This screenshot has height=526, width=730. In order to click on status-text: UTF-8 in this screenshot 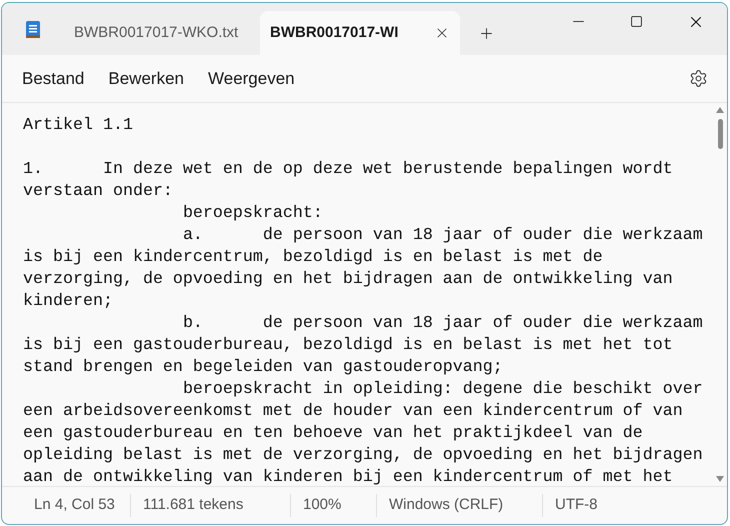, I will do `click(587, 505)`.